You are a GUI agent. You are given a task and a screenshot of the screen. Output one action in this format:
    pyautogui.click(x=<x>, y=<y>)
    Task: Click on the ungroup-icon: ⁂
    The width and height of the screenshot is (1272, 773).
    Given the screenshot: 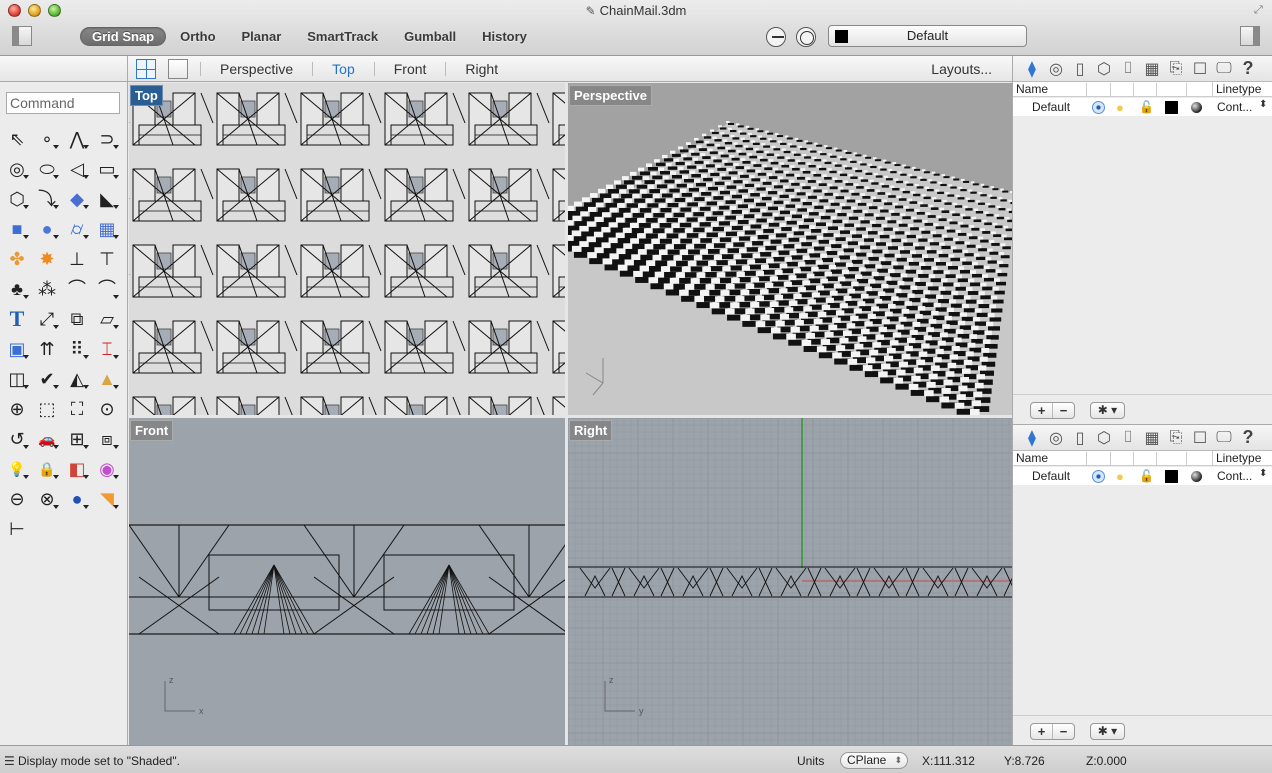 What is the action you would take?
    pyautogui.click(x=47, y=289)
    